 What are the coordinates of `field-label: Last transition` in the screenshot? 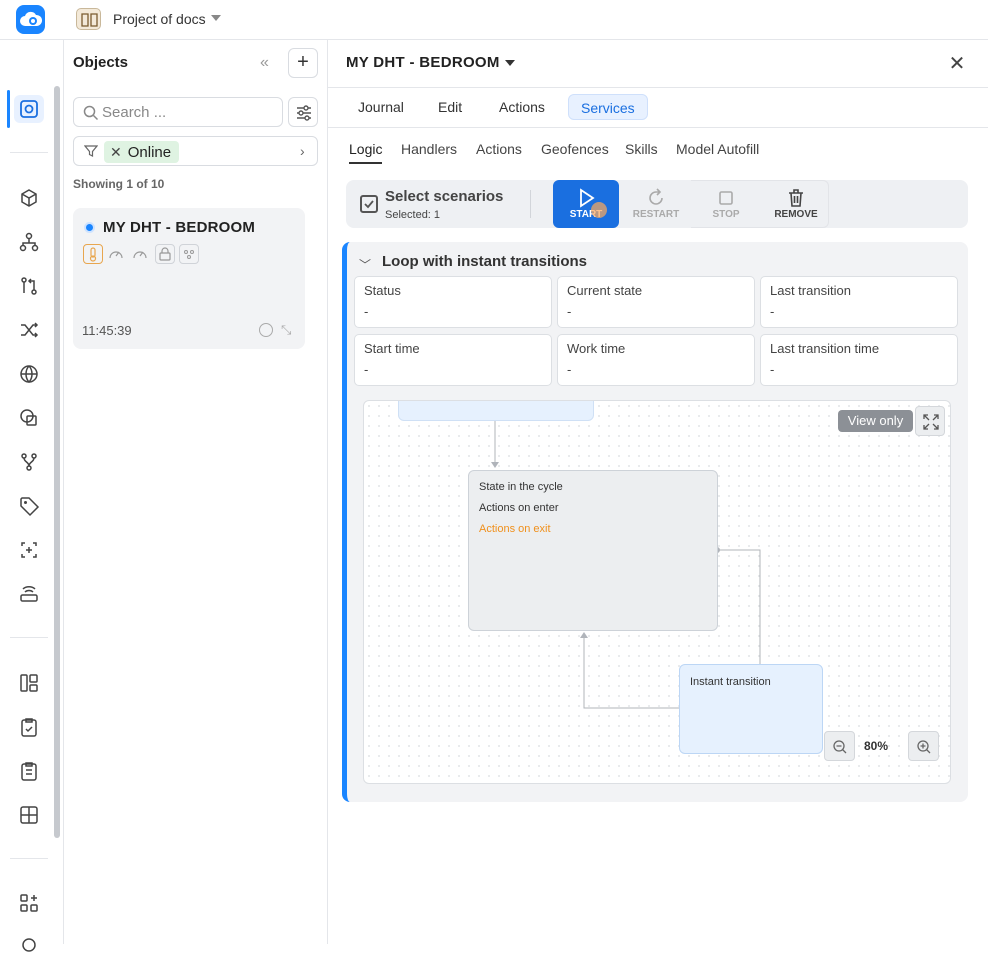 It's located at (810, 290).